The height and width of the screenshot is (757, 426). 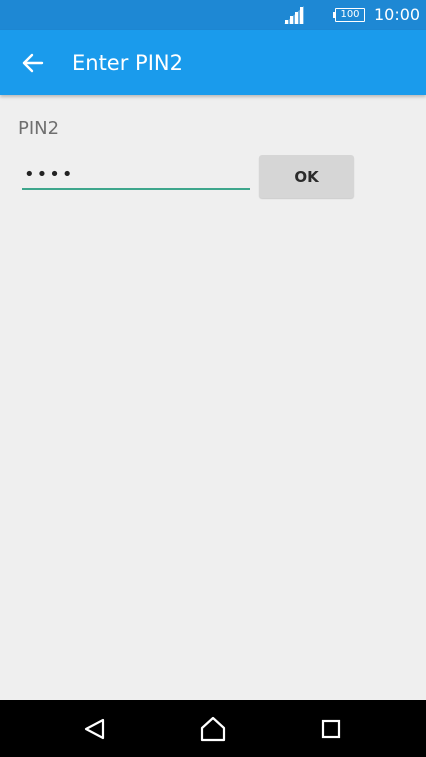 I want to click on arrow-left-icon, so click(x=33, y=63).